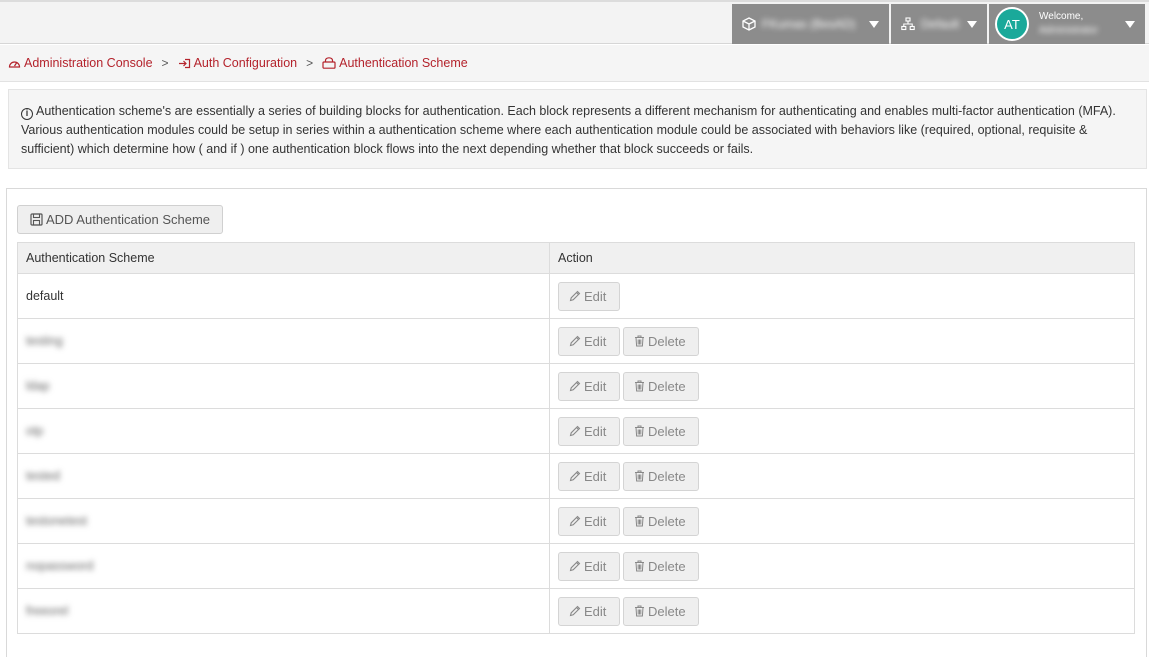  Describe the element at coordinates (1068, 30) in the screenshot. I see `user-name: Administrator` at that location.